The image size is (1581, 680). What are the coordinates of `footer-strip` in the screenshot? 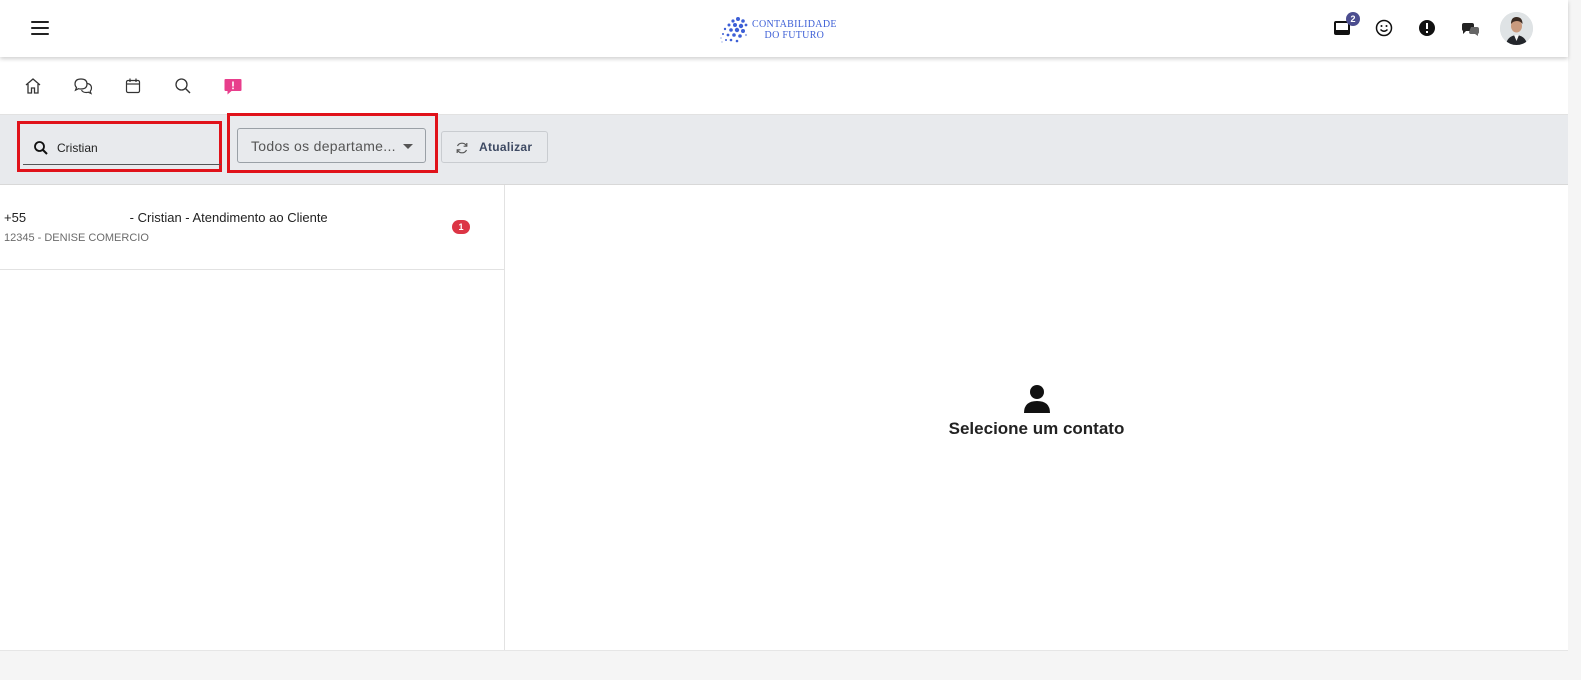 It's located at (784, 665).